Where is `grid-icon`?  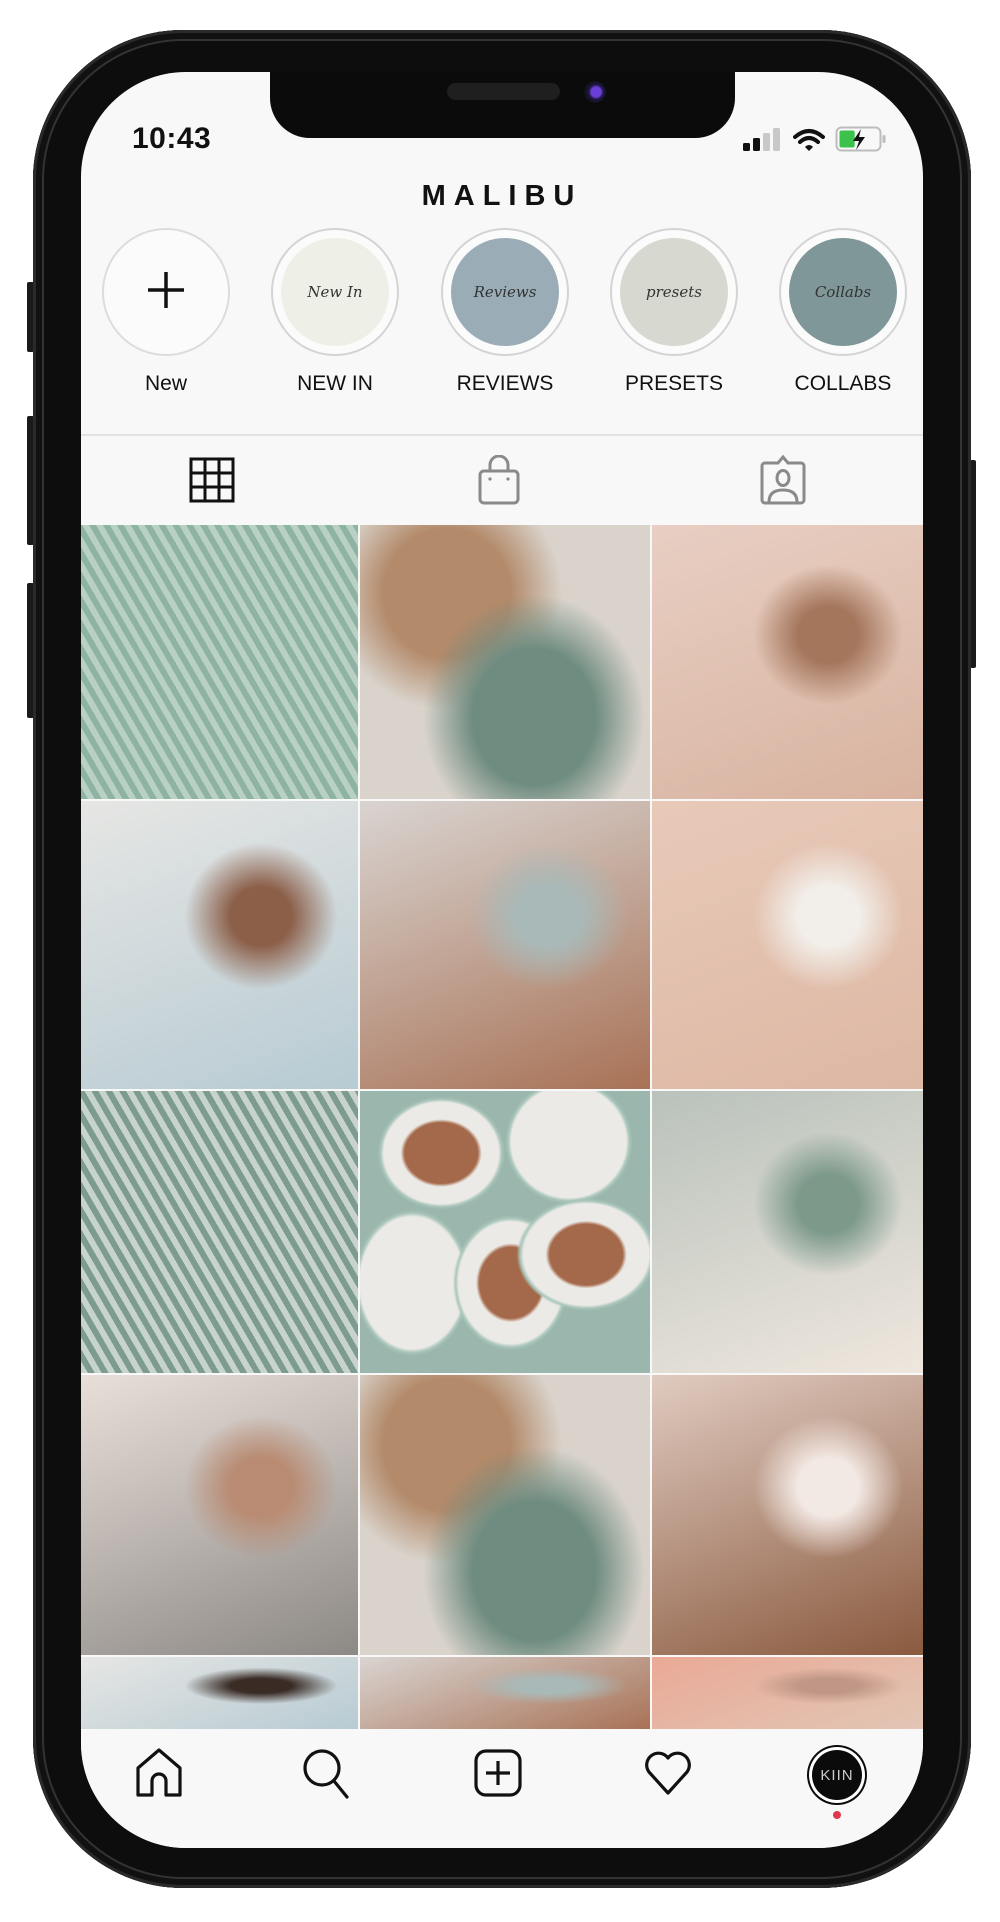
grid-icon is located at coordinates (212, 482).